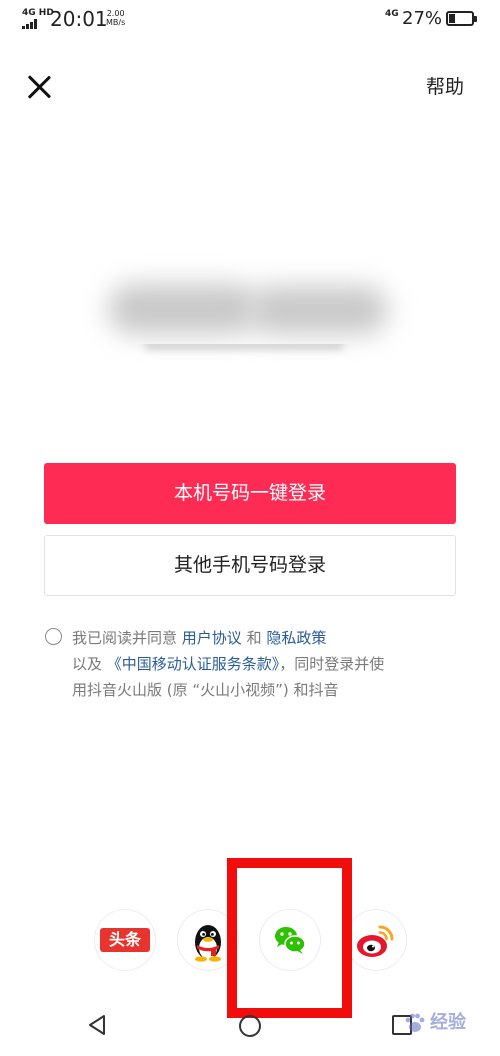 The width and height of the screenshot is (500, 1056). What do you see at coordinates (115, 13) in the screenshot?
I see `network-speed-value: 2.00` at bounding box center [115, 13].